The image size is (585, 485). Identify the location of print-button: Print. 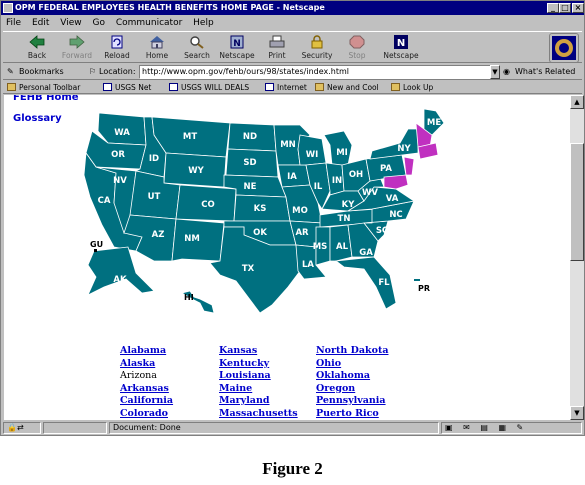
(277, 48).